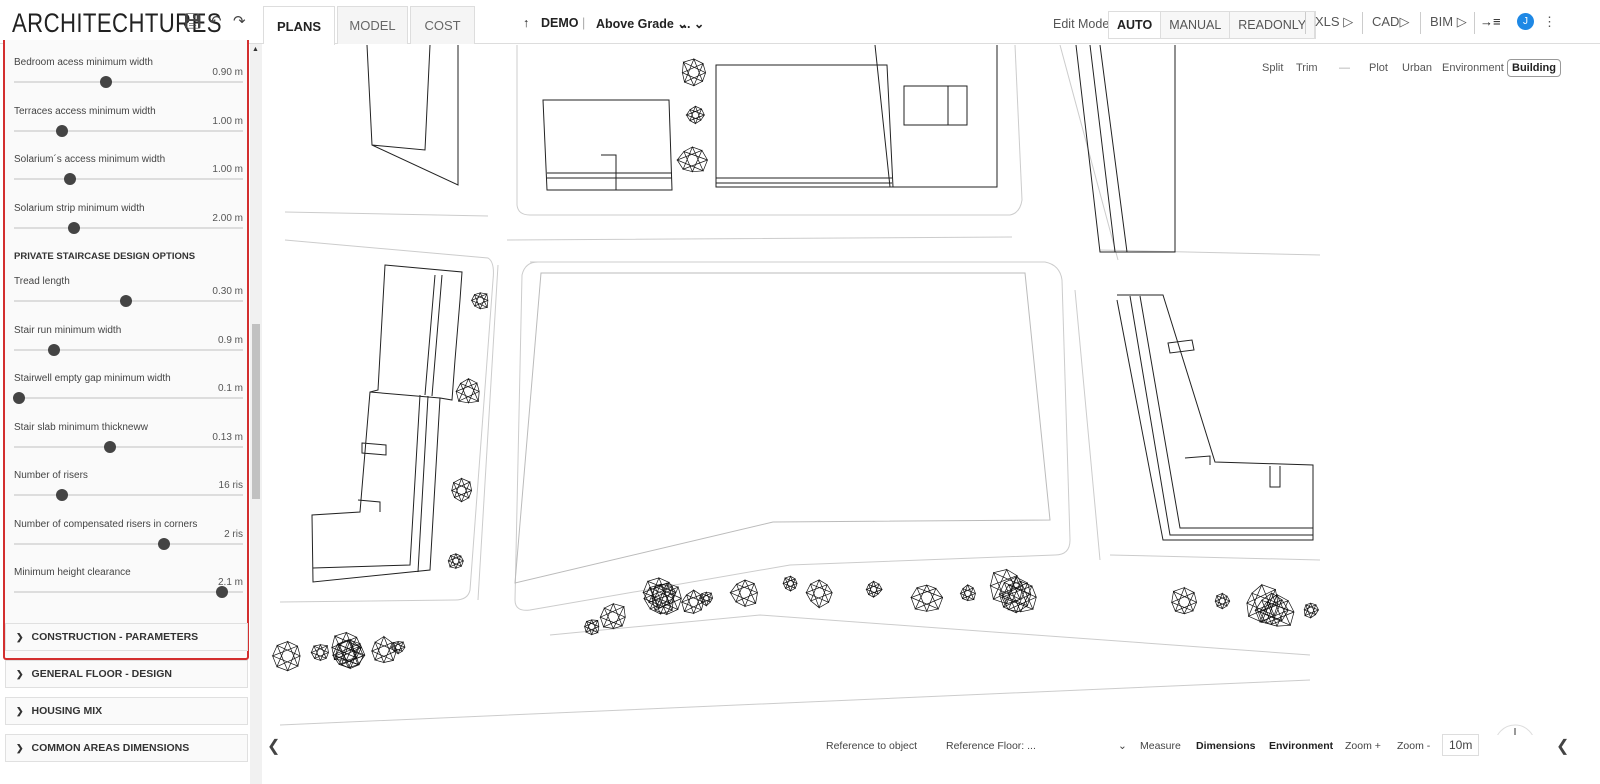 Image resolution: width=1600 pixels, height=784 pixels. What do you see at coordinates (126, 674) in the screenshot?
I see `accordion-general-floor-design: ❯ GENERAL FLOOR - DESIGN` at bounding box center [126, 674].